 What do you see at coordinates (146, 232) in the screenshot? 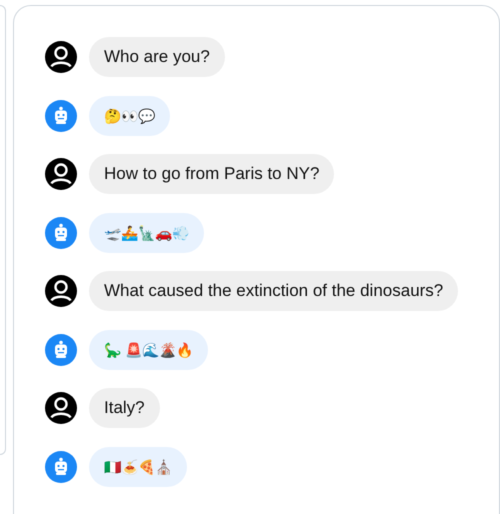
I see `bot-message: 🛫🚣🗽🚗💨` at bounding box center [146, 232].